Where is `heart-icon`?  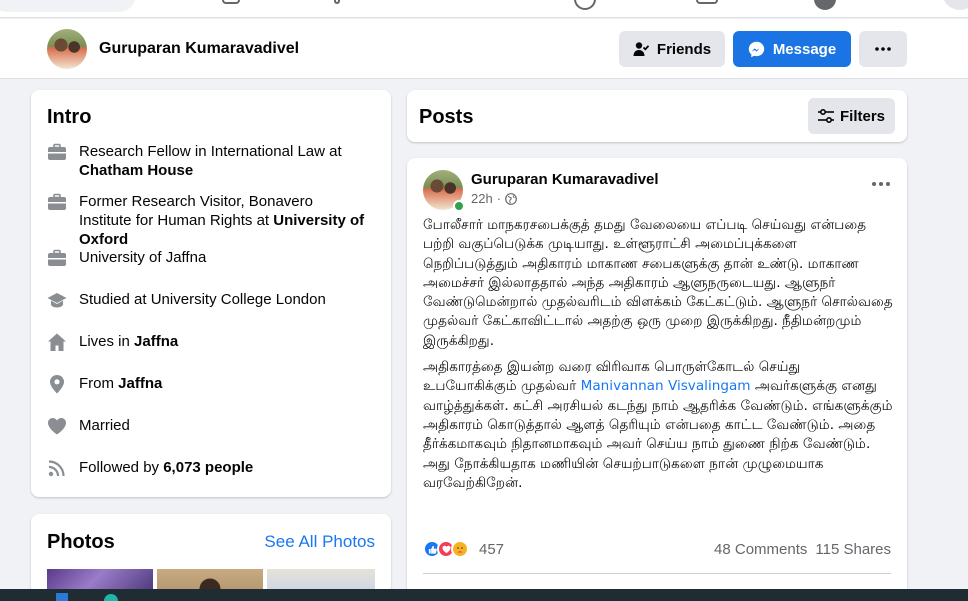
heart-icon is located at coordinates (57, 426).